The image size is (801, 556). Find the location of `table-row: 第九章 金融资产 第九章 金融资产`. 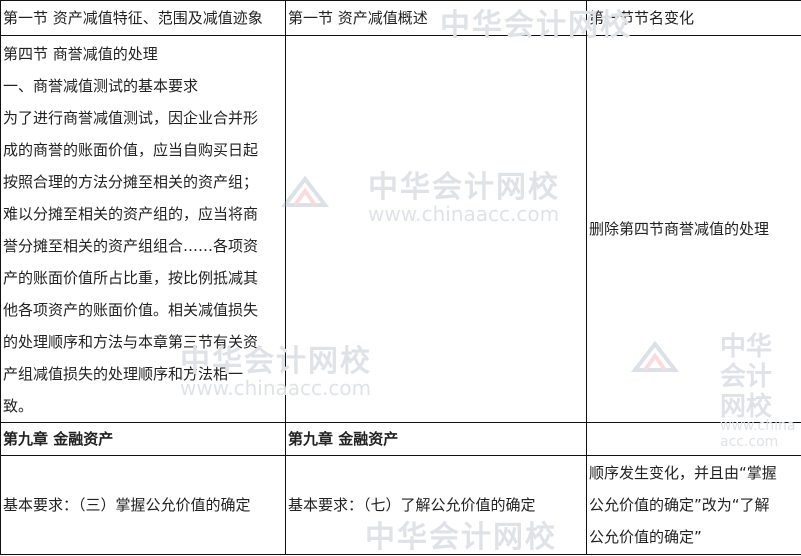

table-row: 第九章 金融资产 第九章 金融资产 is located at coordinates (401, 439).